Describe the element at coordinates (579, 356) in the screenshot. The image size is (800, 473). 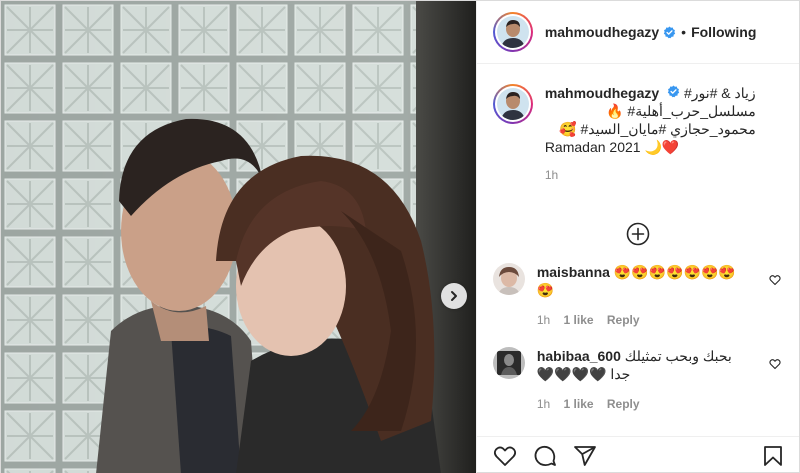
I see `comment-username: habibaa_600` at that location.